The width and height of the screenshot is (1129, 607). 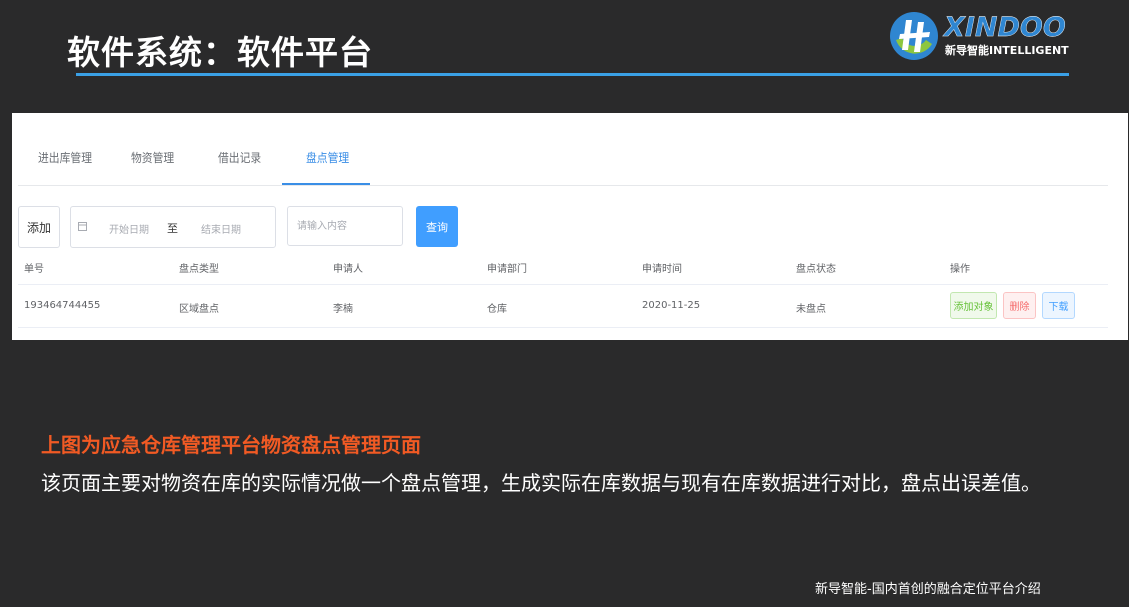 I want to click on tab-inout: 进出库管理, so click(x=65, y=157).